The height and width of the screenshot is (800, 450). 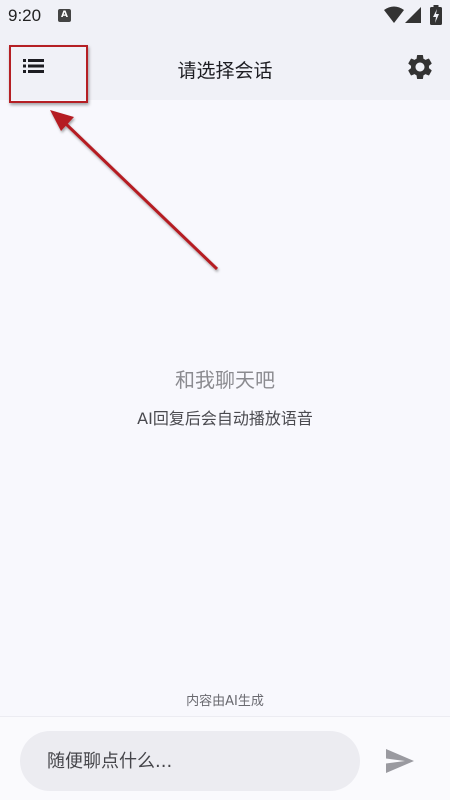 What do you see at coordinates (413, 15) in the screenshot?
I see `signal-icon` at bounding box center [413, 15].